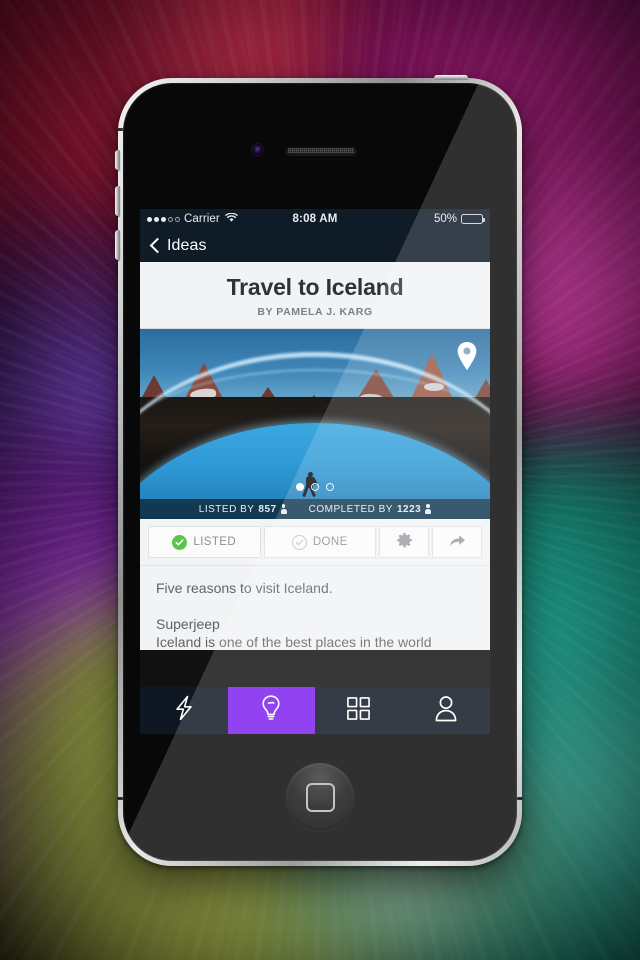 The height and width of the screenshot is (960, 640). I want to click on listed-by-label: LISTED BY, so click(226, 509).